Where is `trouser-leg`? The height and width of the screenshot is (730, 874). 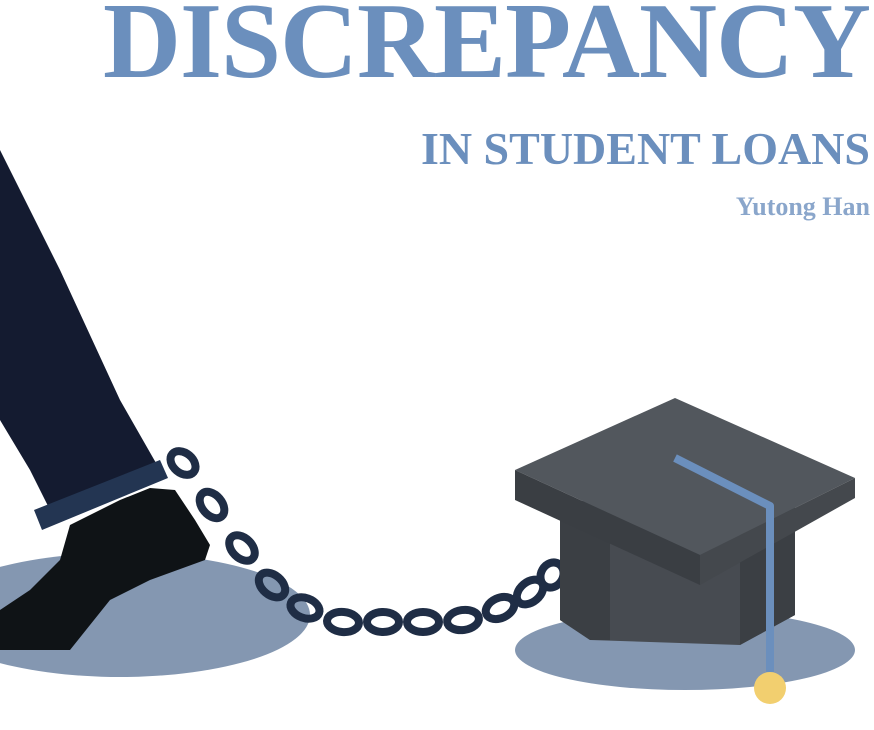 trouser-leg is located at coordinates (80, 335).